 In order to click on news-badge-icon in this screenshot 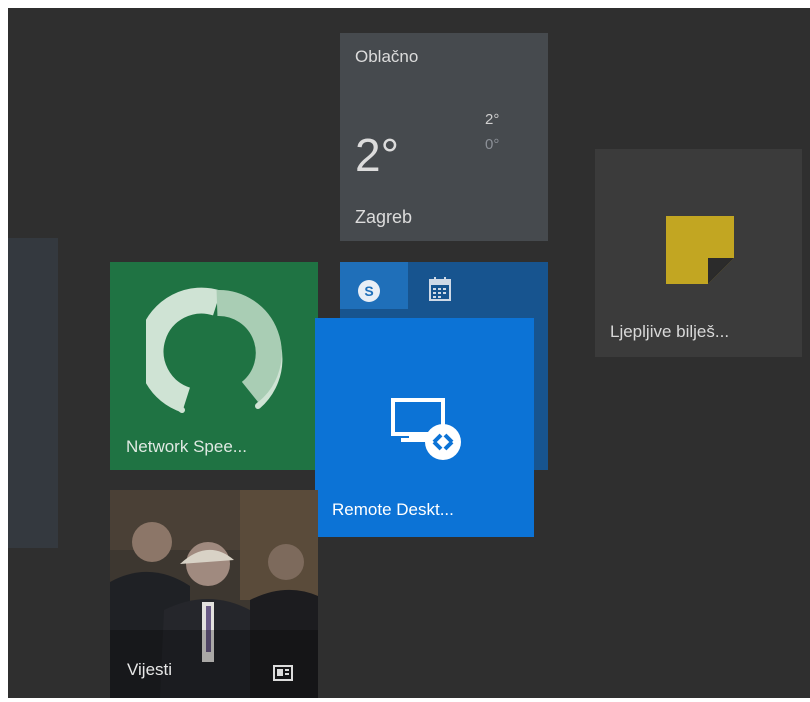, I will do `click(283, 673)`.